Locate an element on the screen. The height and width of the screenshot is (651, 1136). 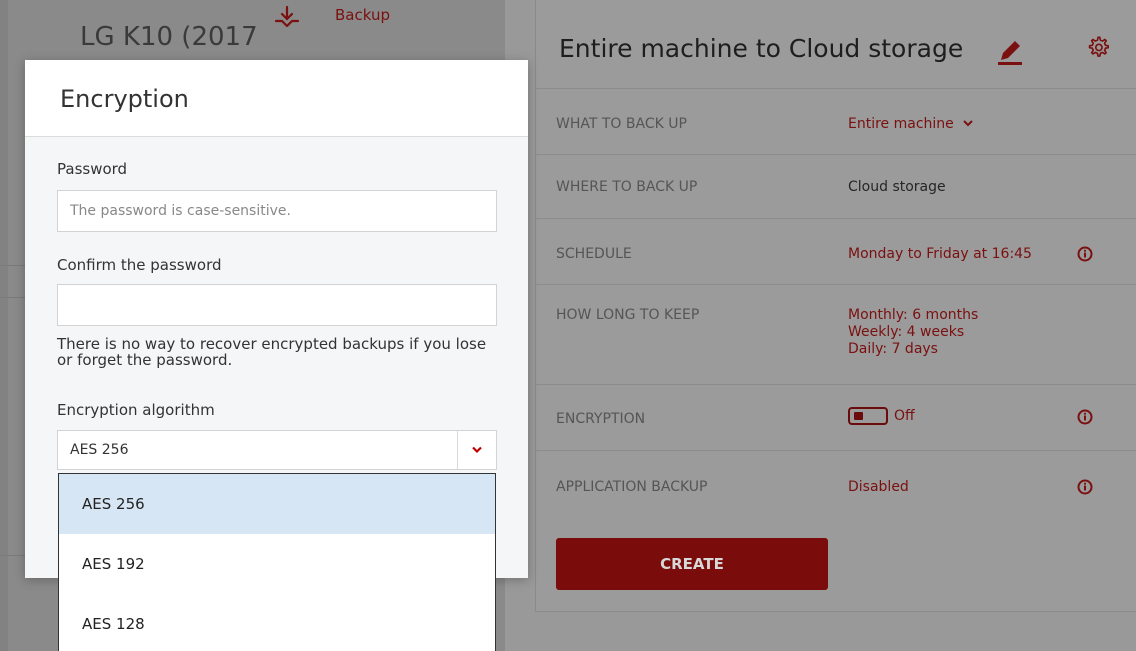
algorithm-dropdown-list: AES 256 AES 192 AES 128 is located at coordinates (277, 562).